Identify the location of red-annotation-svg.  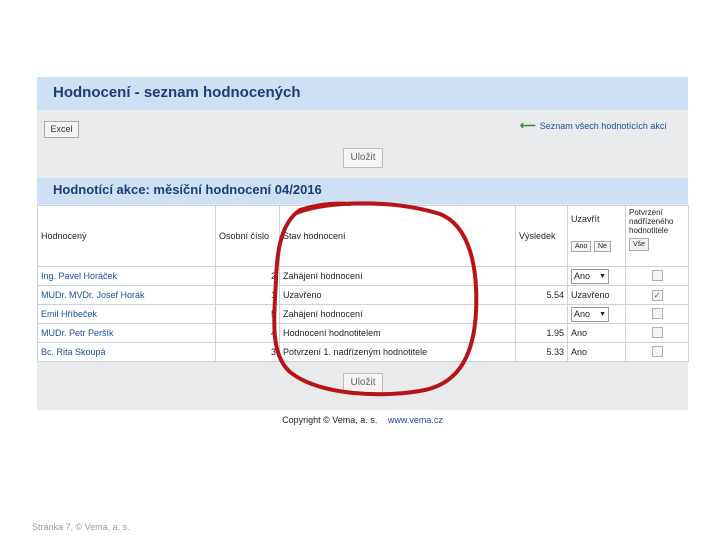
(375, 299).